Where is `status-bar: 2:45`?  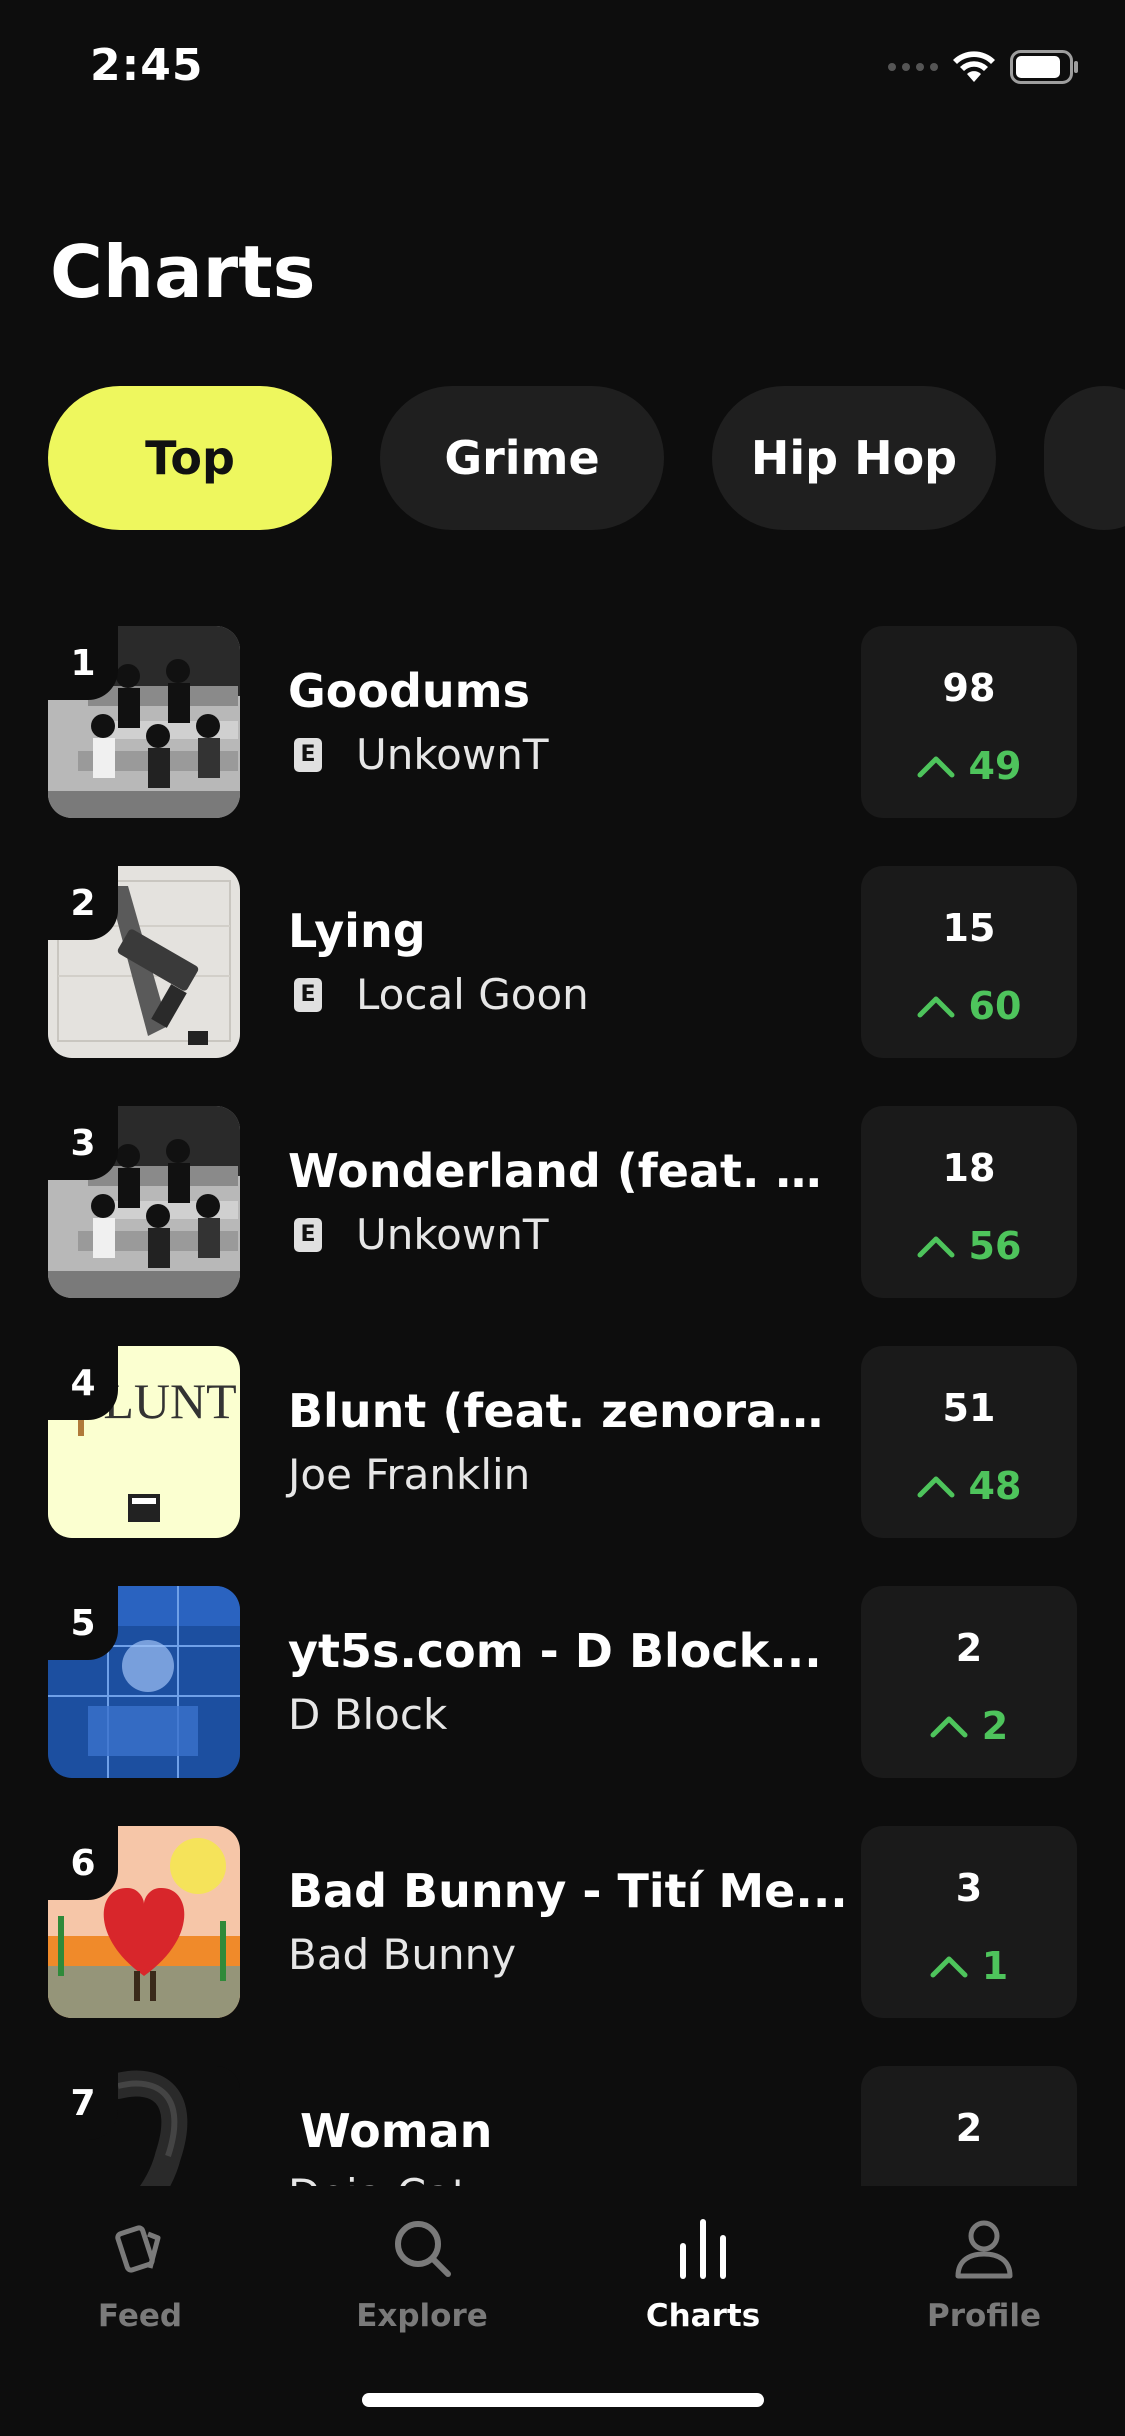 status-bar: 2:45 is located at coordinates (562, 65).